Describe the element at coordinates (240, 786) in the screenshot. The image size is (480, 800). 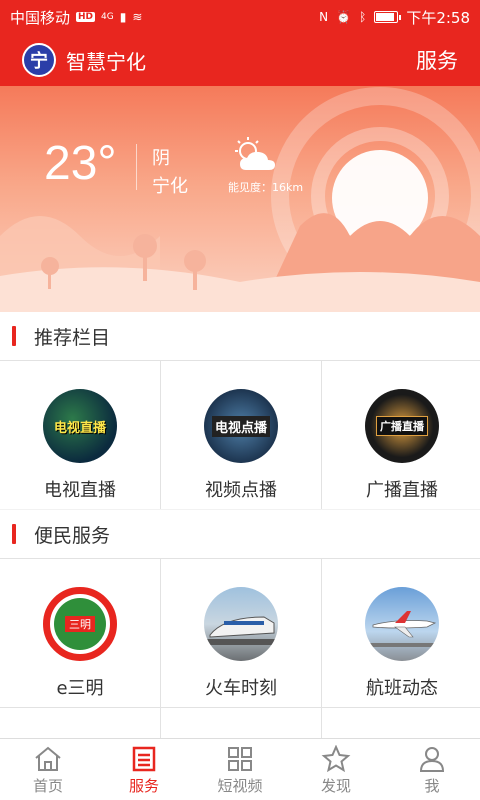
I see `tab-label: 短视频` at that location.